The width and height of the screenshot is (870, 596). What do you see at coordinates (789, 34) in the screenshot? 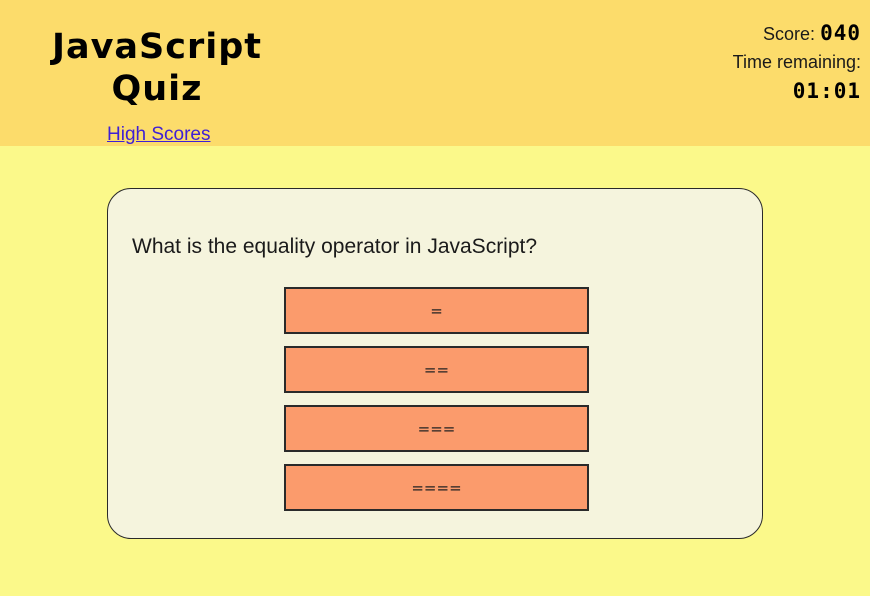
I see `score-label: Score:` at bounding box center [789, 34].